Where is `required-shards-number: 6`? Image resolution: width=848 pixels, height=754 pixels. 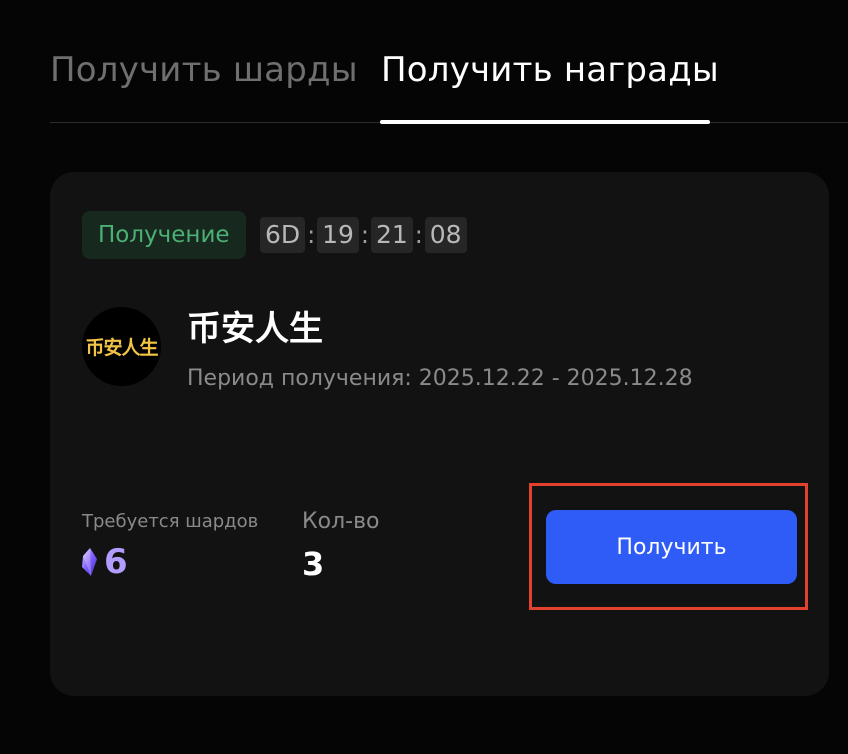
required-shards-number: 6 is located at coordinates (116, 562).